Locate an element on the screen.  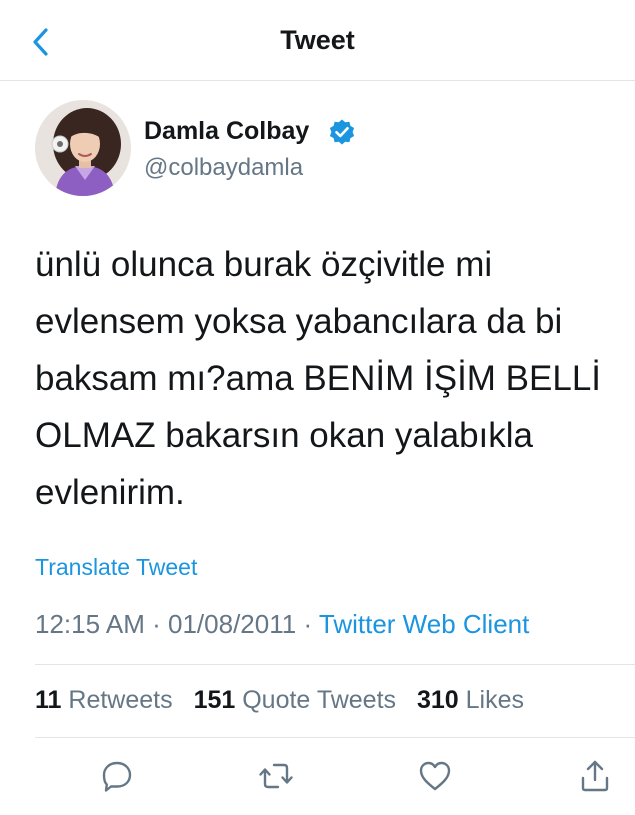
translate-tweet-link: Translate Tweet is located at coordinates (116, 567).